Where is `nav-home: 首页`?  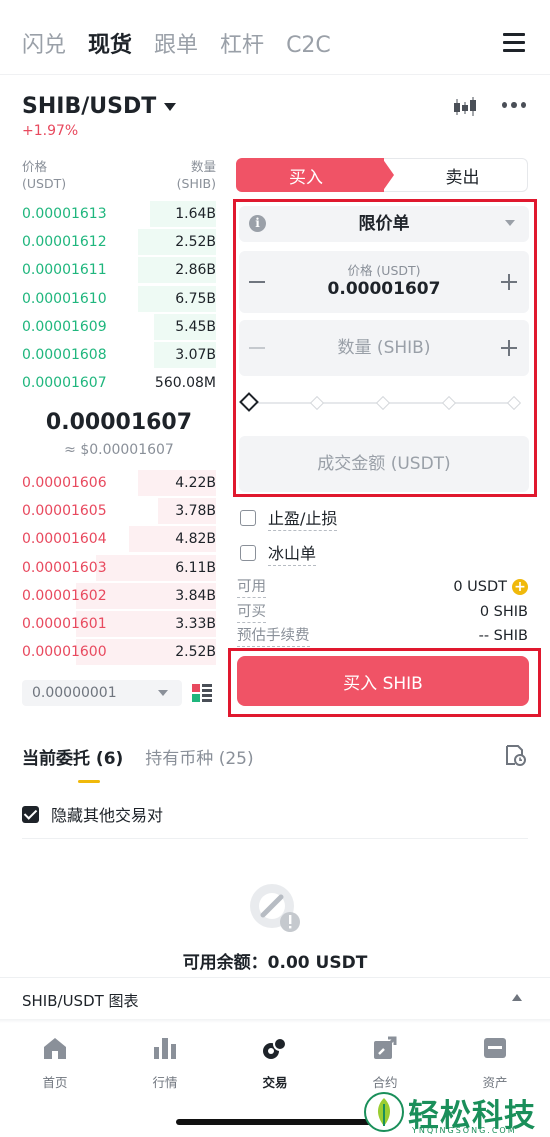
nav-home: 首页 is located at coordinates (55, 1065).